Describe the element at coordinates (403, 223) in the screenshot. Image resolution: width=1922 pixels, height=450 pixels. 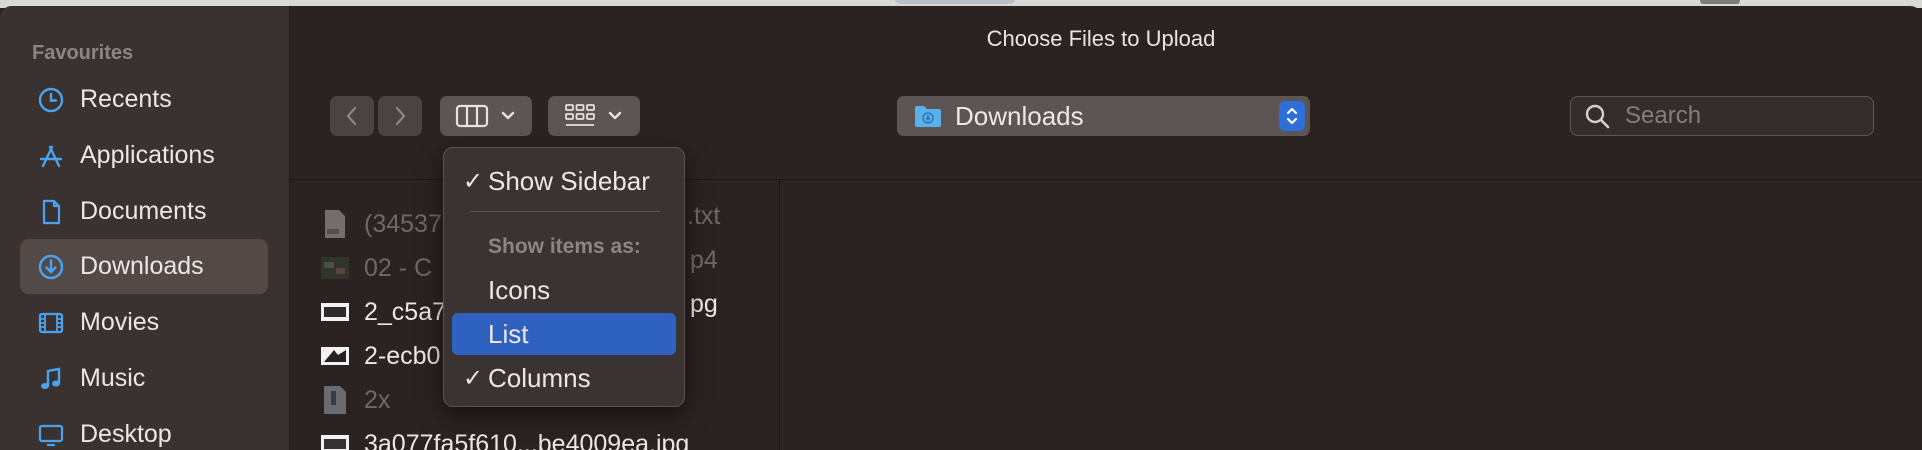
I see `file-name: (34537` at that location.